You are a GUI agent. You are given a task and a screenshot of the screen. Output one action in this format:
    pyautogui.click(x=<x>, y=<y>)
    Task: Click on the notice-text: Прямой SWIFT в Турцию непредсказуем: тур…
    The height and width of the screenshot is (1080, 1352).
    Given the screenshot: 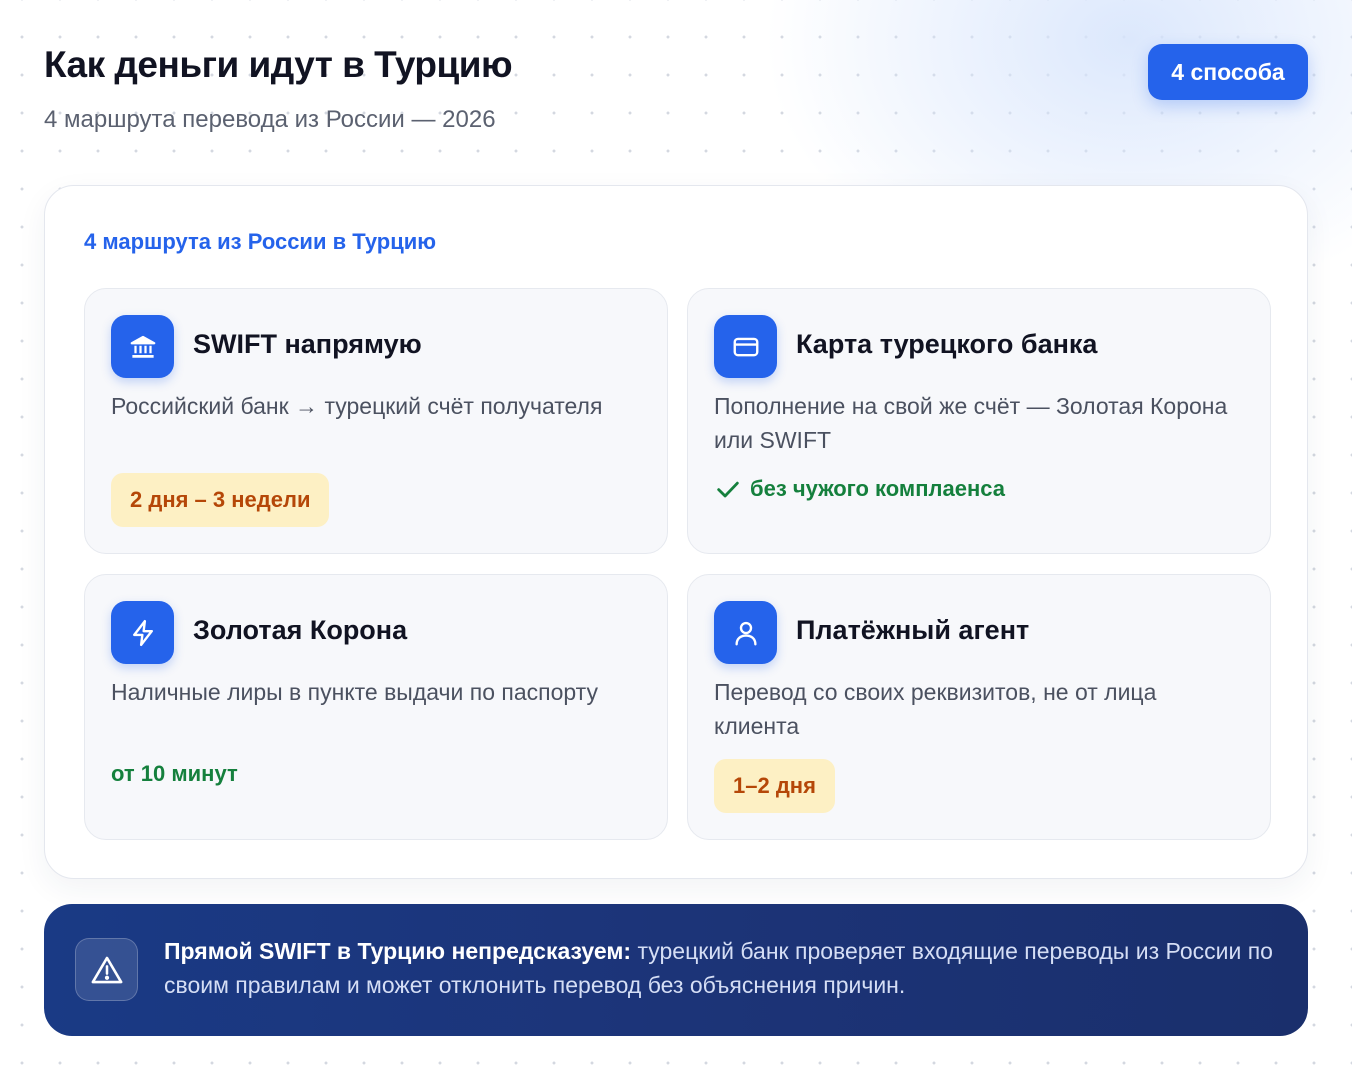 What is the action you would take?
    pyautogui.click(x=719, y=968)
    